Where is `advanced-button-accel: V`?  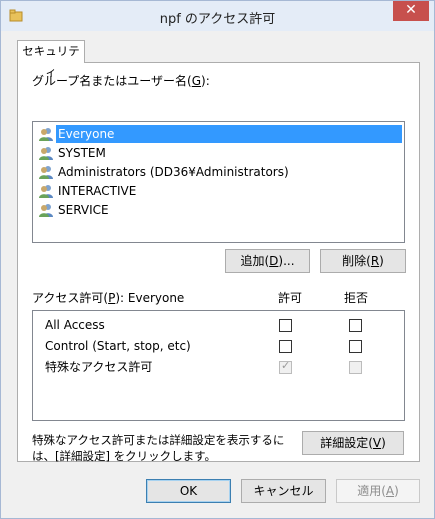
advanced-button-accel: V is located at coordinates (377, 443).